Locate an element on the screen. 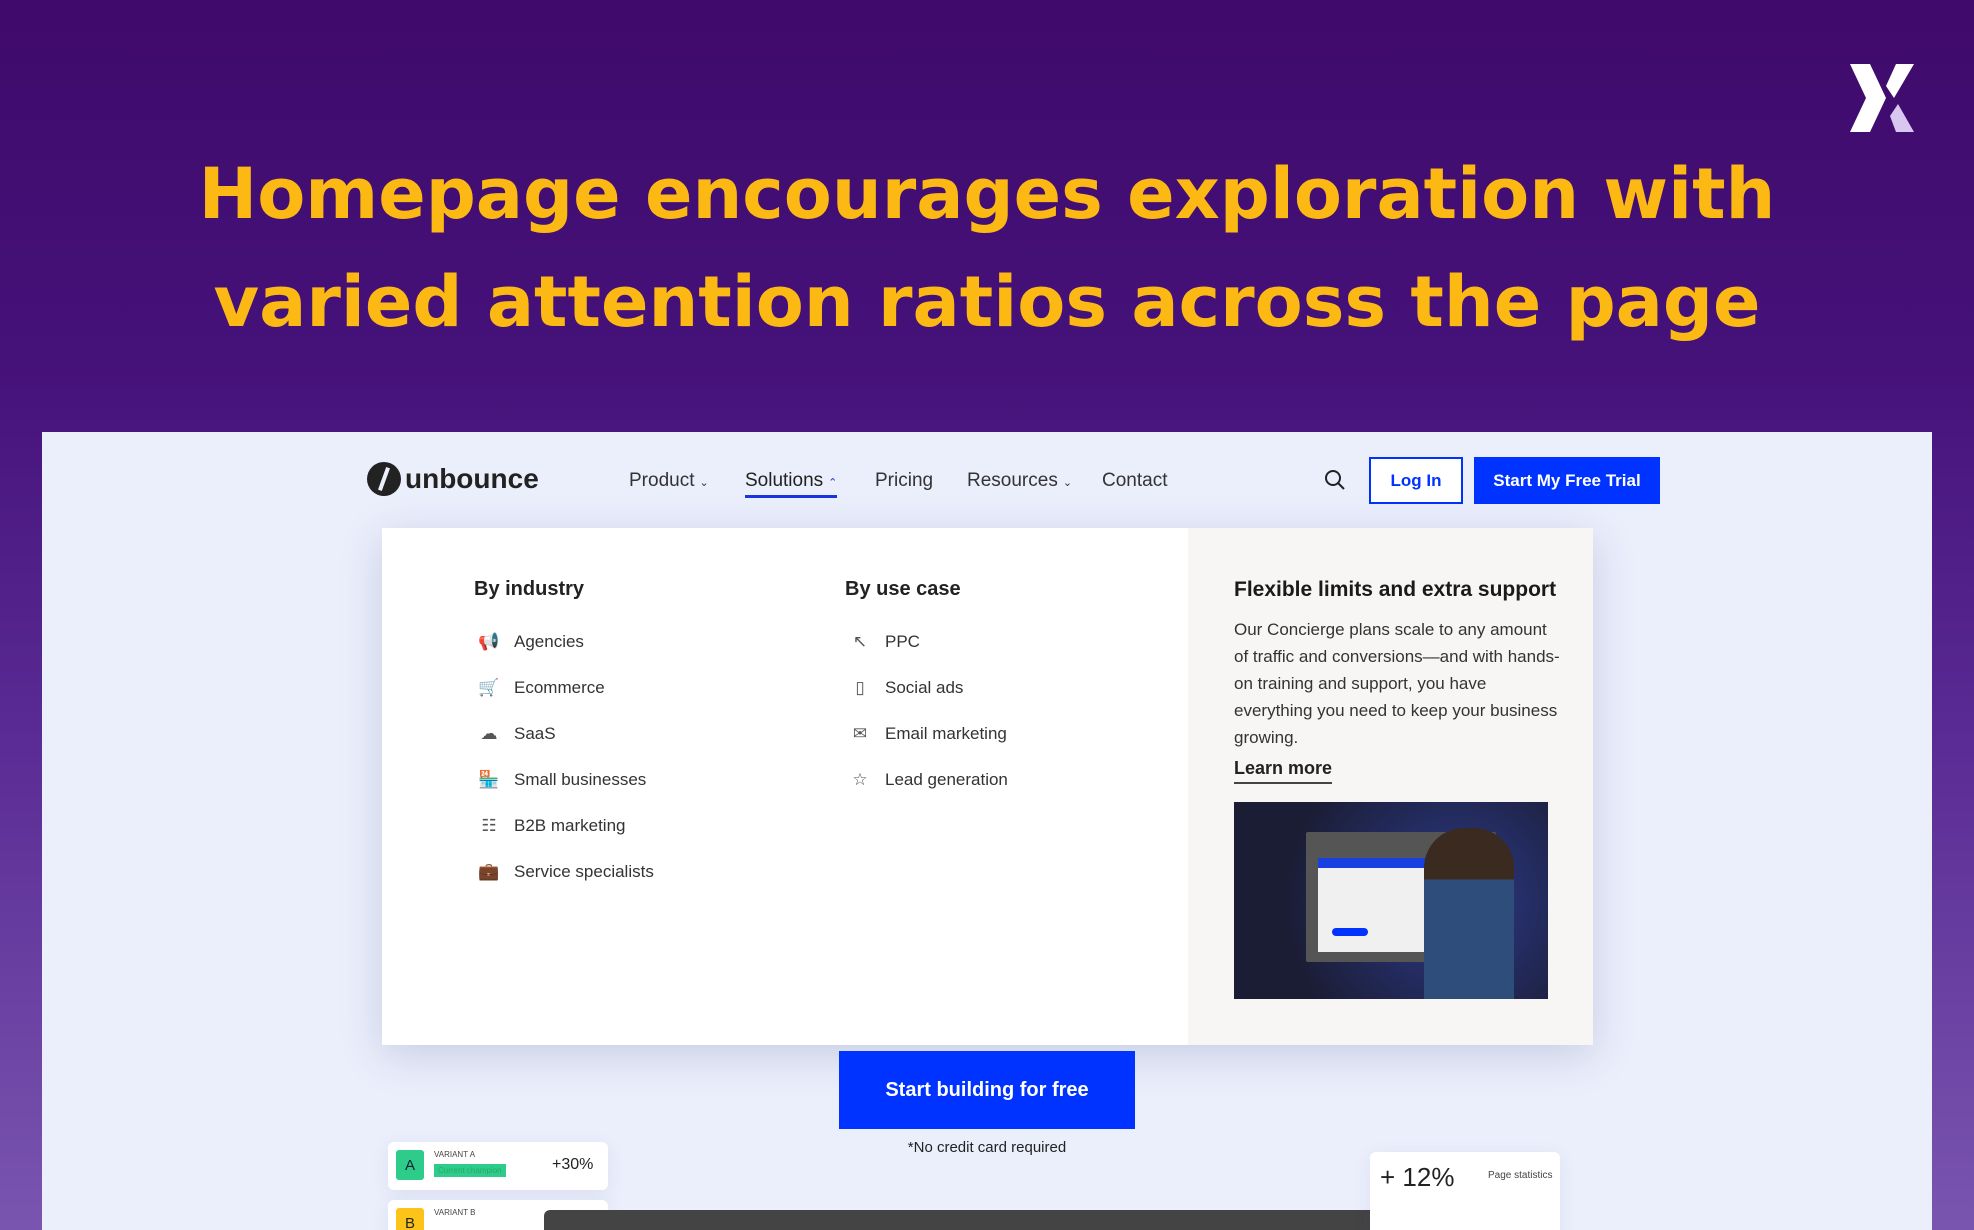 This screenshot has width=1974, height=1230. editor-preview-bar is located at coordinates (978, 1220).